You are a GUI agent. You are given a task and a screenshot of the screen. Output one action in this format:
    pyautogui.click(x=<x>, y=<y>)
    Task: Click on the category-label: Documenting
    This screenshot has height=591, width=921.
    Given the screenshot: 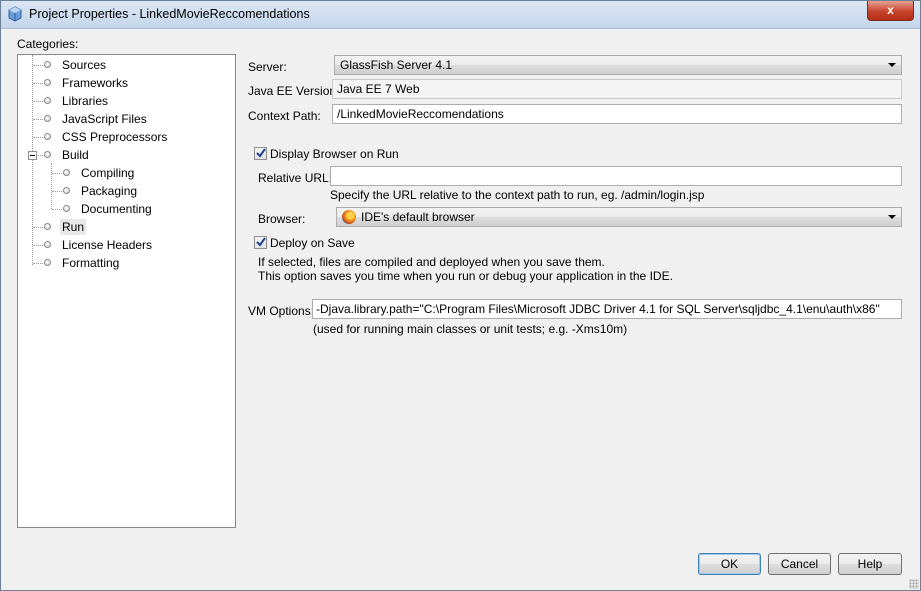 What is the action you would take?
    pyautogui.click(x=116, y=209)
    